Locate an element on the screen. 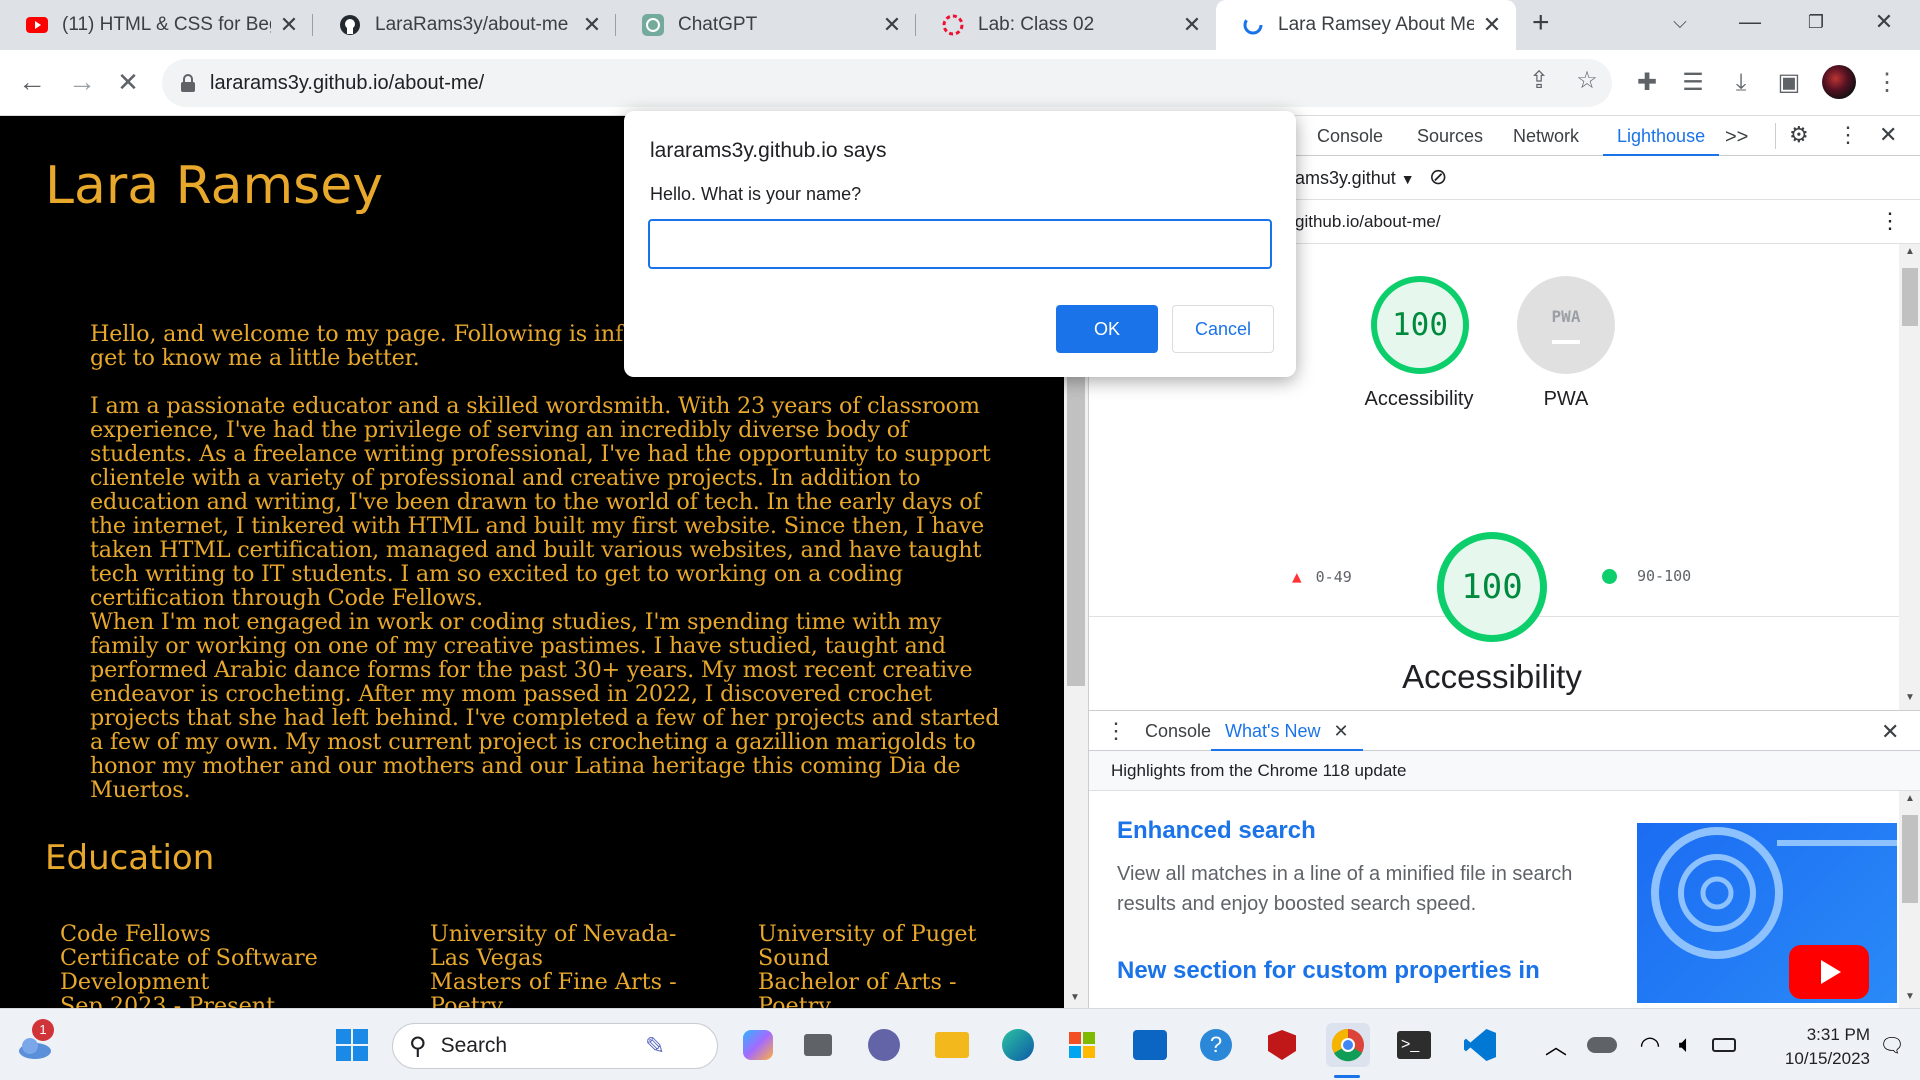 This screenshot has height=1080, width=1920. tab-about-me-active: Lara Ramsey About Me P ✕ is located at coordinates (1366, 25).